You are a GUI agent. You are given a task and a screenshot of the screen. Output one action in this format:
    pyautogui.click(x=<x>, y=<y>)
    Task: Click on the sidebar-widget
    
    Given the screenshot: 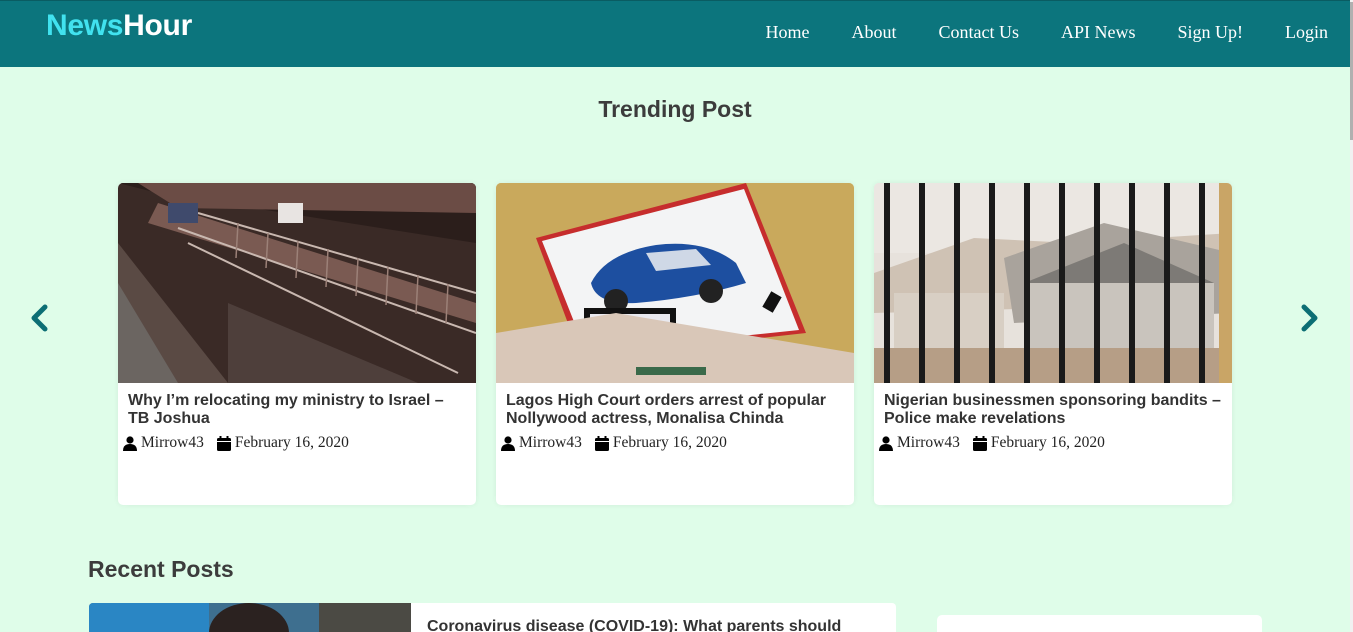 What is the action you would take?
    pyautogui.click(x=1099, y=623)
    